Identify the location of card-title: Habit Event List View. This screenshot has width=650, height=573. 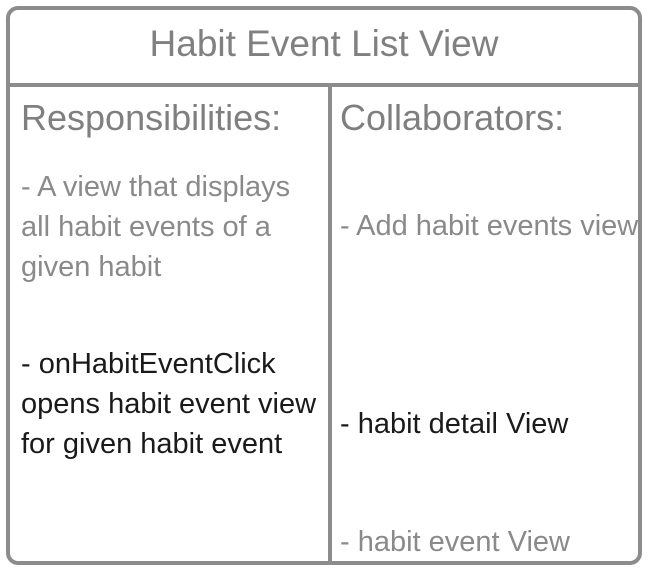
(324, 43).